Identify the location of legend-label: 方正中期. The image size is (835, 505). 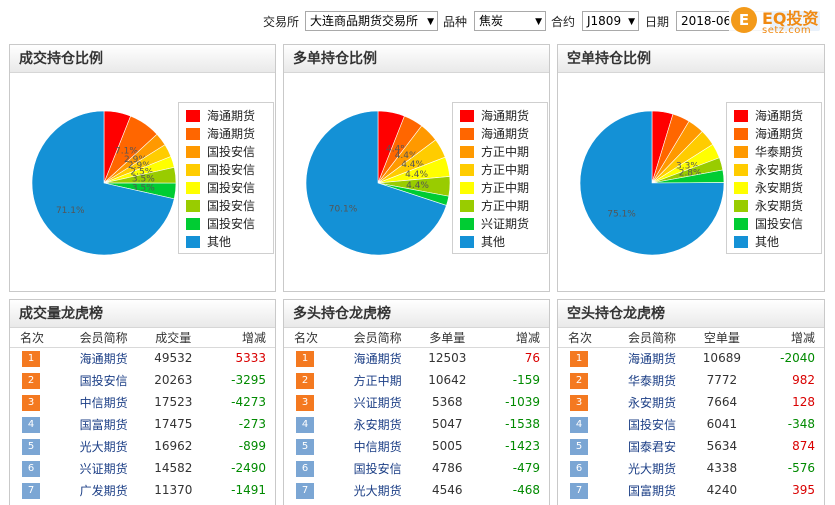
(505, 152).